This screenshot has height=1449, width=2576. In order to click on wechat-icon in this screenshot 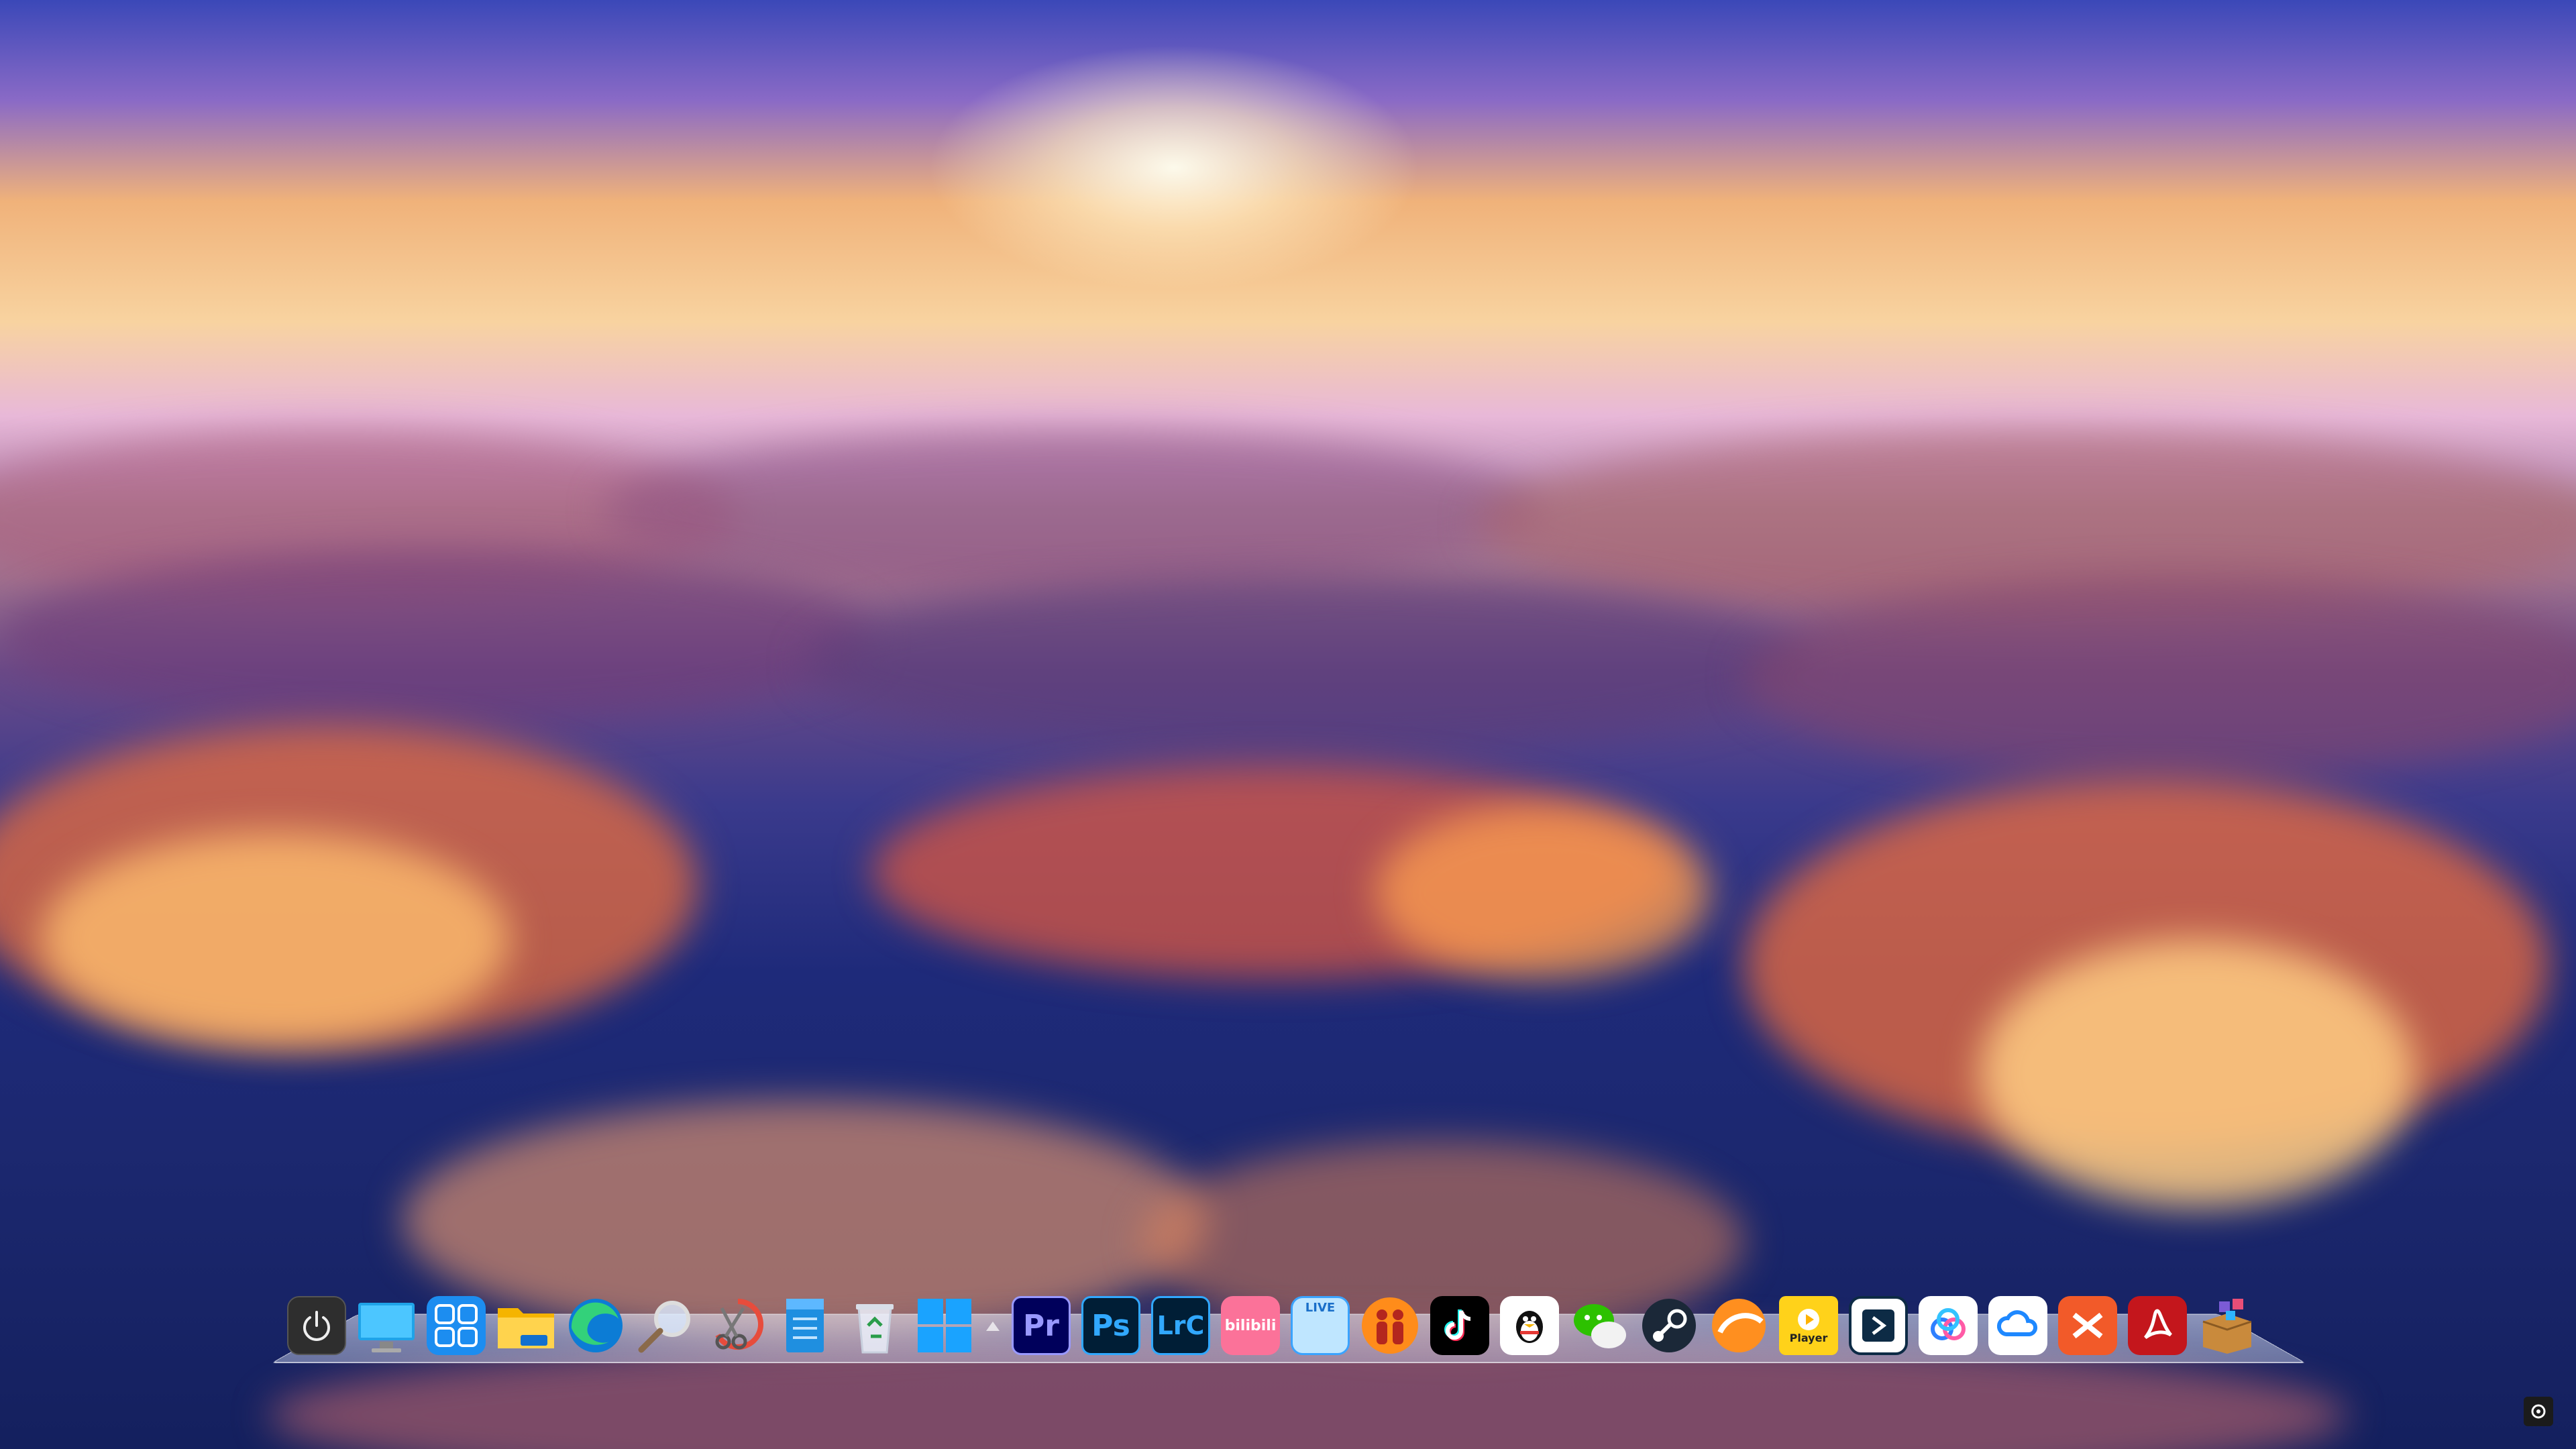, I will do `click(1600, 1326)`.